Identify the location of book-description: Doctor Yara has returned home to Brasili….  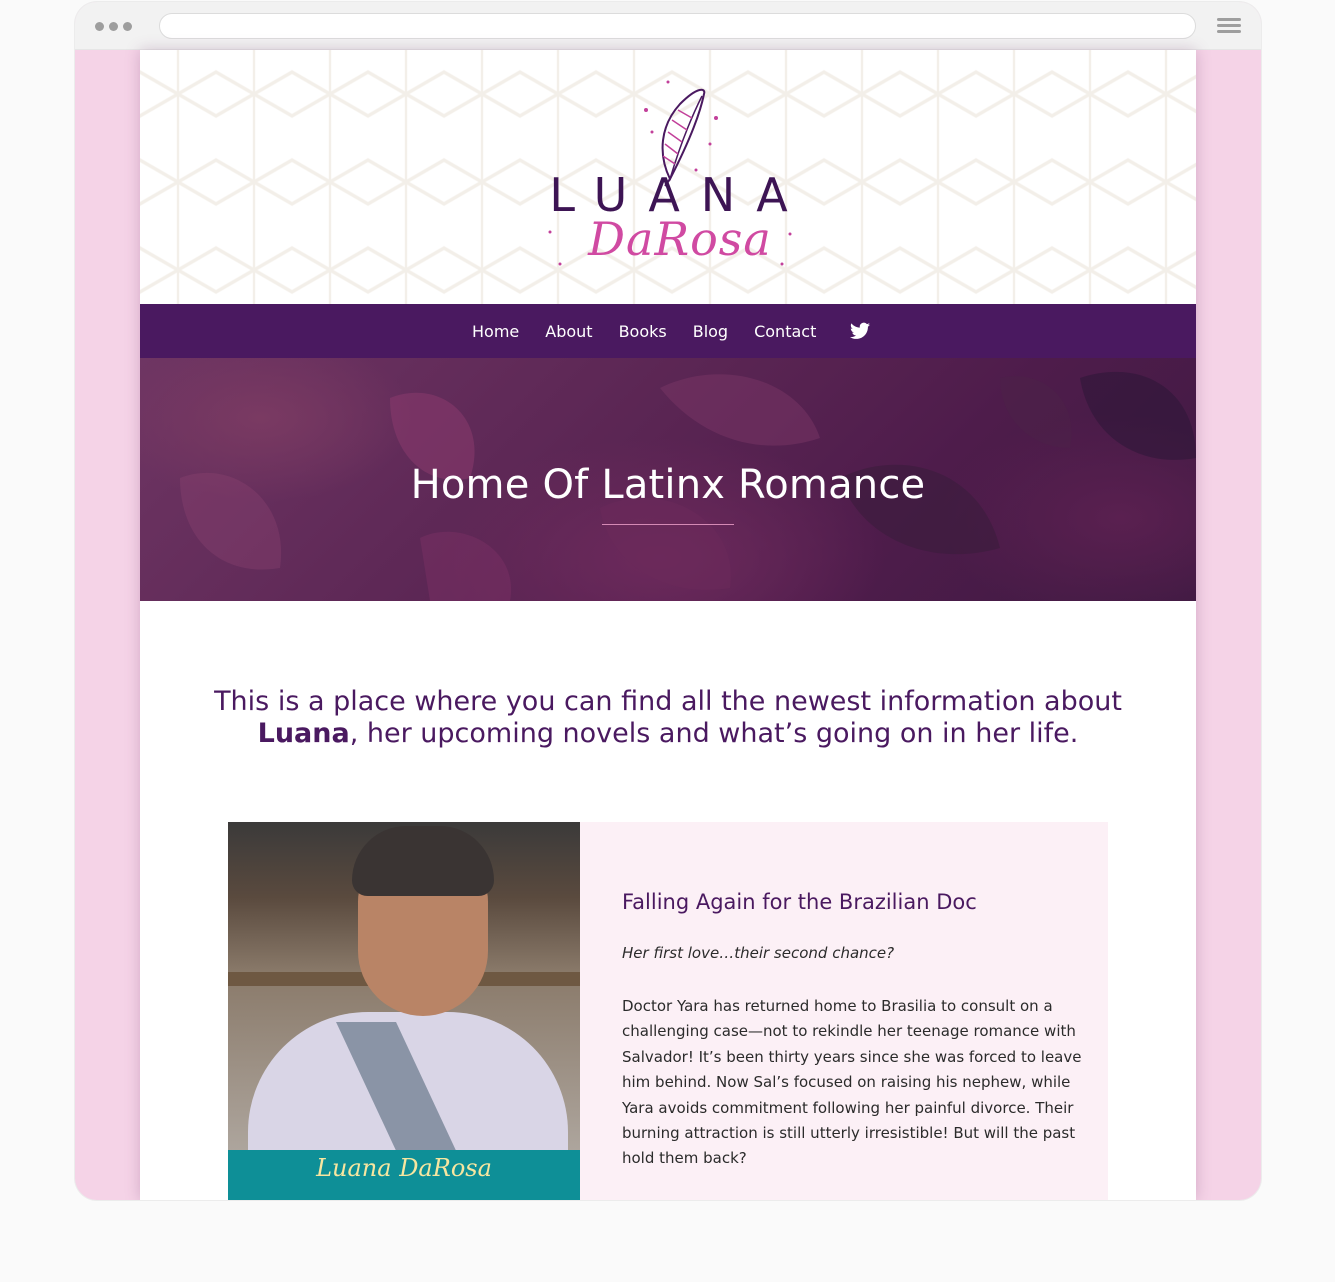
(852, 1083).